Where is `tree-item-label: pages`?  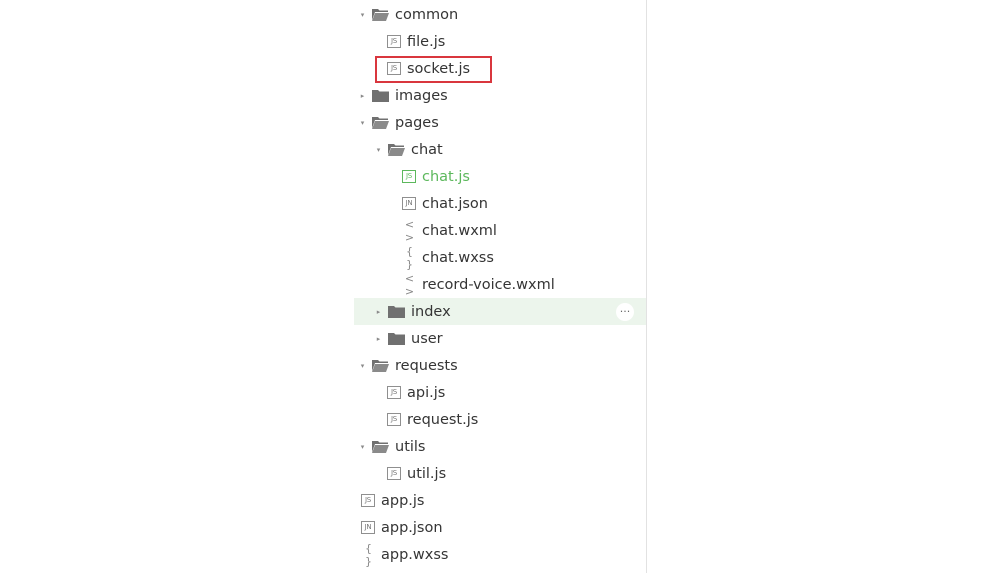
tree-item-label: pages is located at coordinates (417, 122).